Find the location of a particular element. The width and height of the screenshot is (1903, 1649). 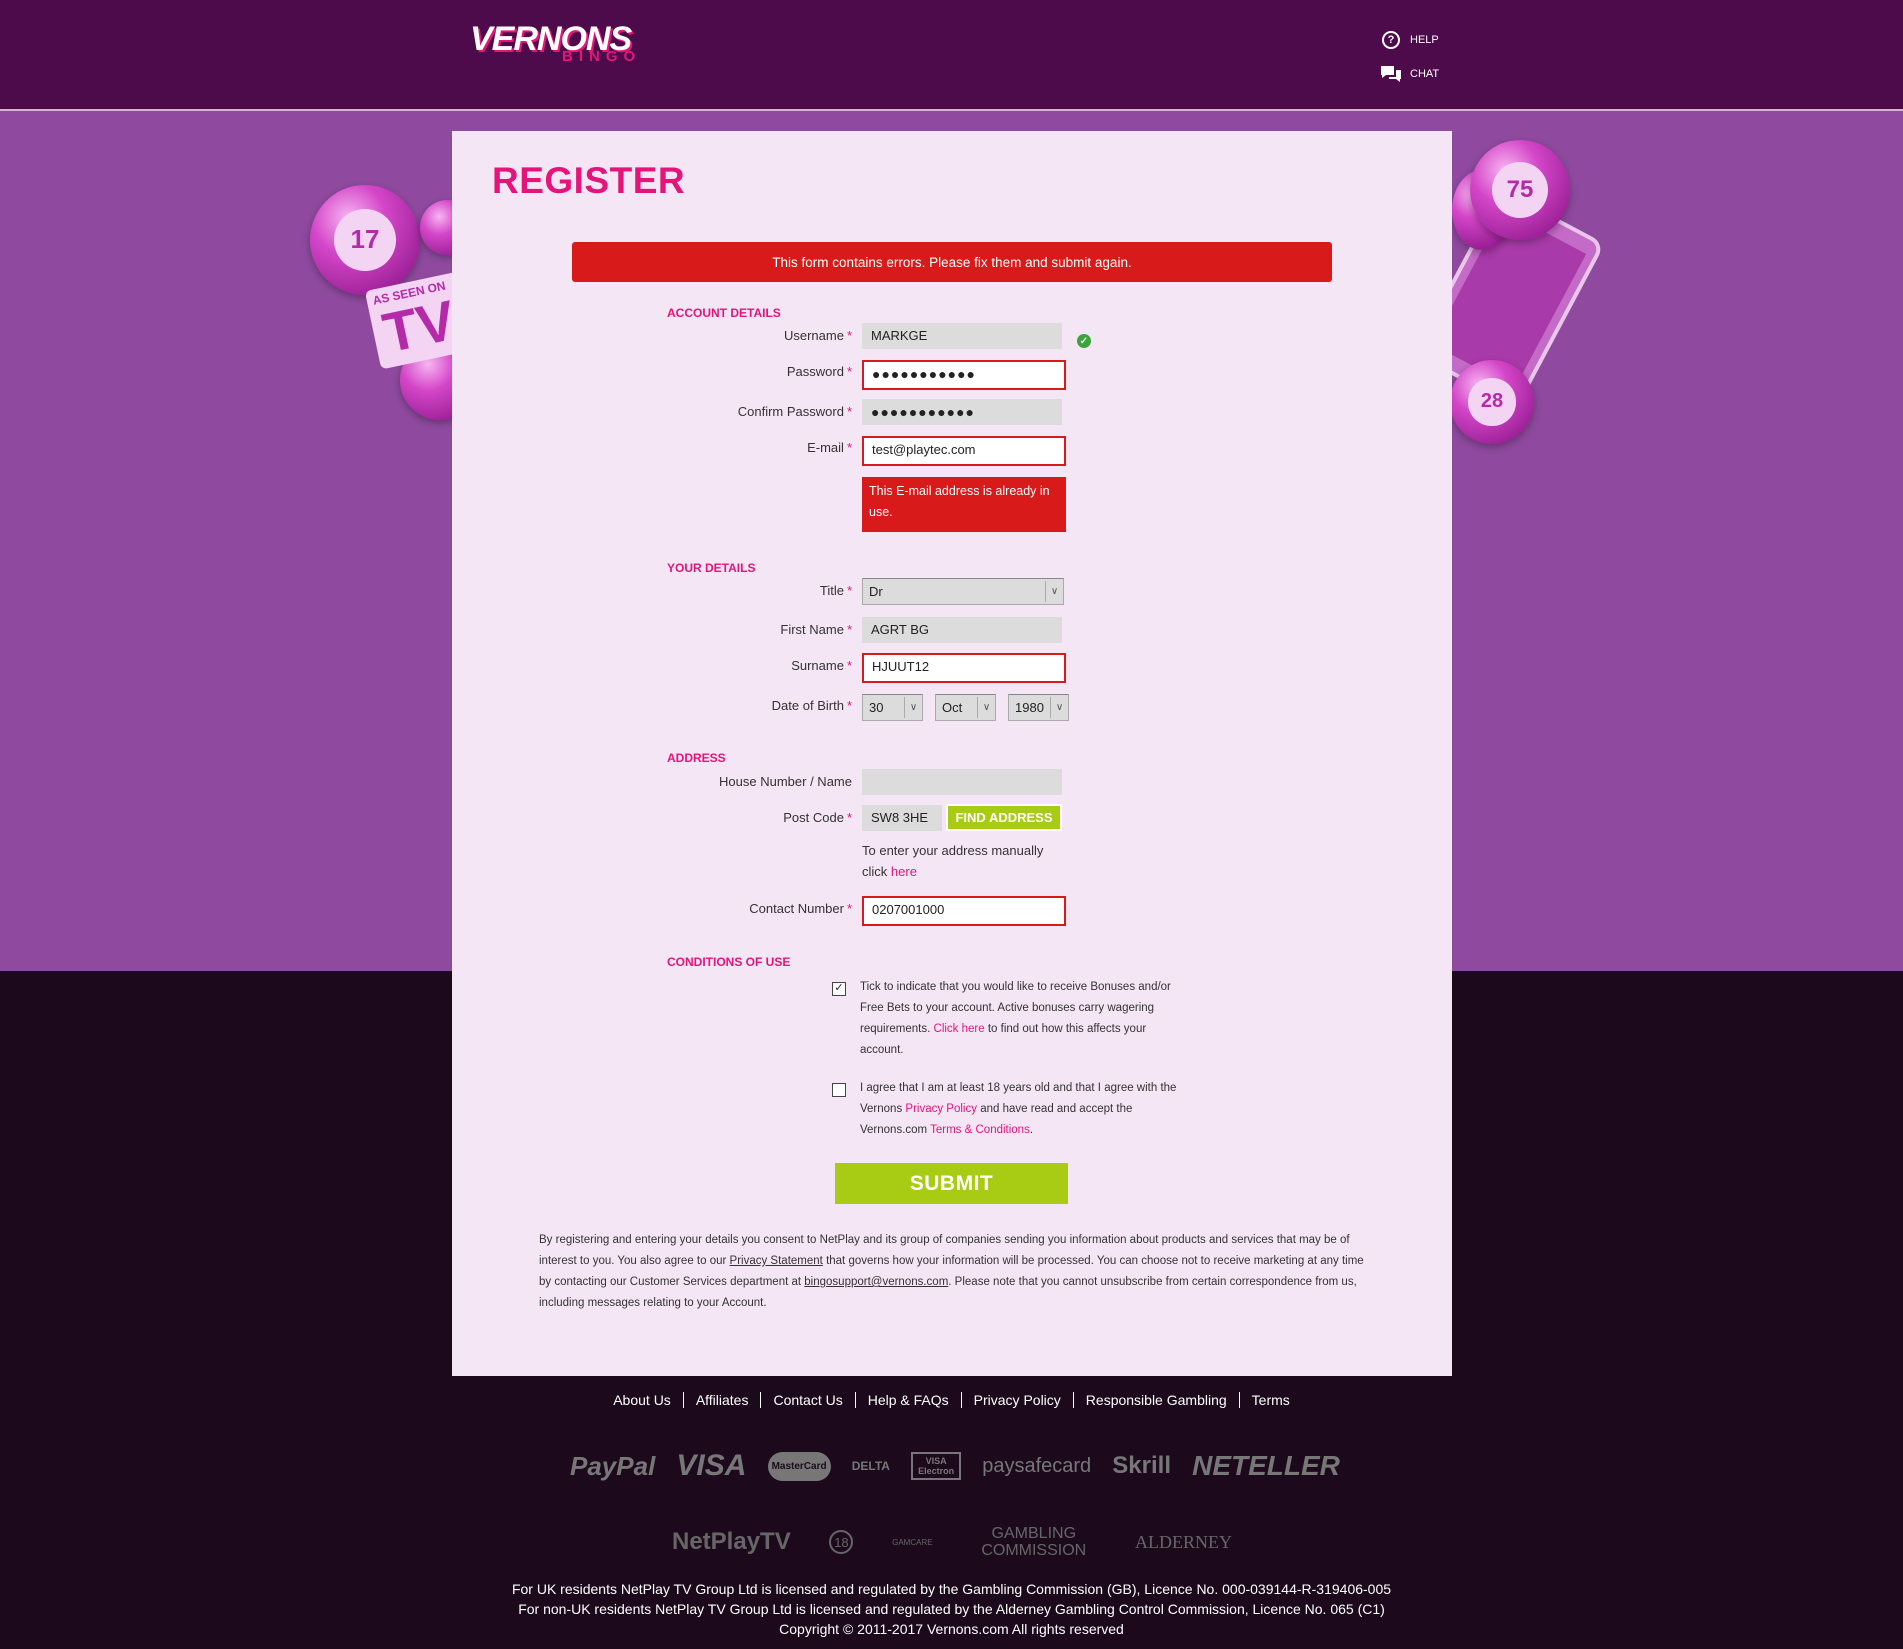

find-address-button: FIND ADDRESS is located at coordinates (1004, 817).